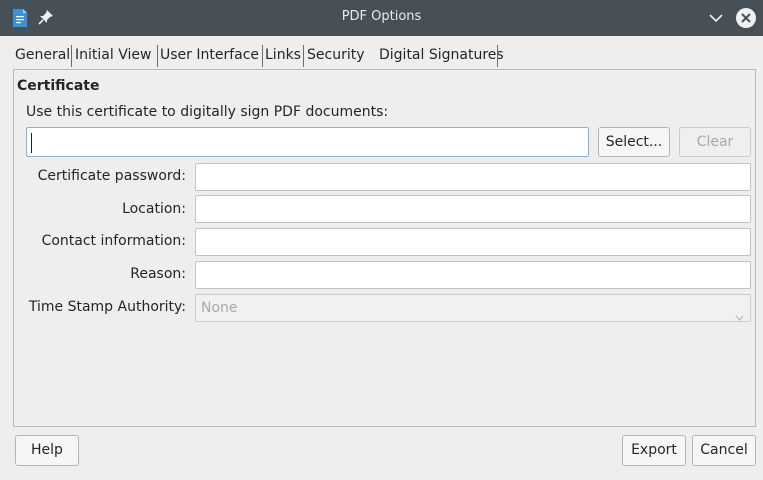 This screenshot has width=763, height=480. Describe the element at coordinates (746, 18) in the screenshot. I see `close-icon` at that location.